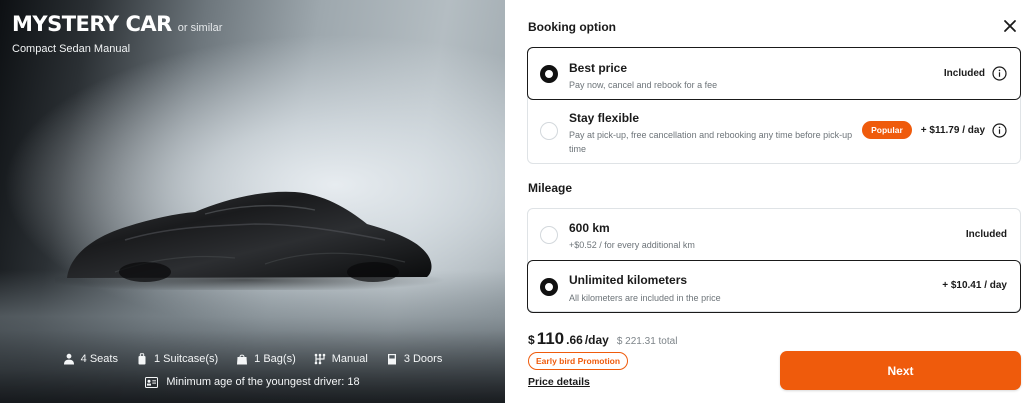  I want to click on option-desc: All kilometers are included in the price, so click(645, 298).